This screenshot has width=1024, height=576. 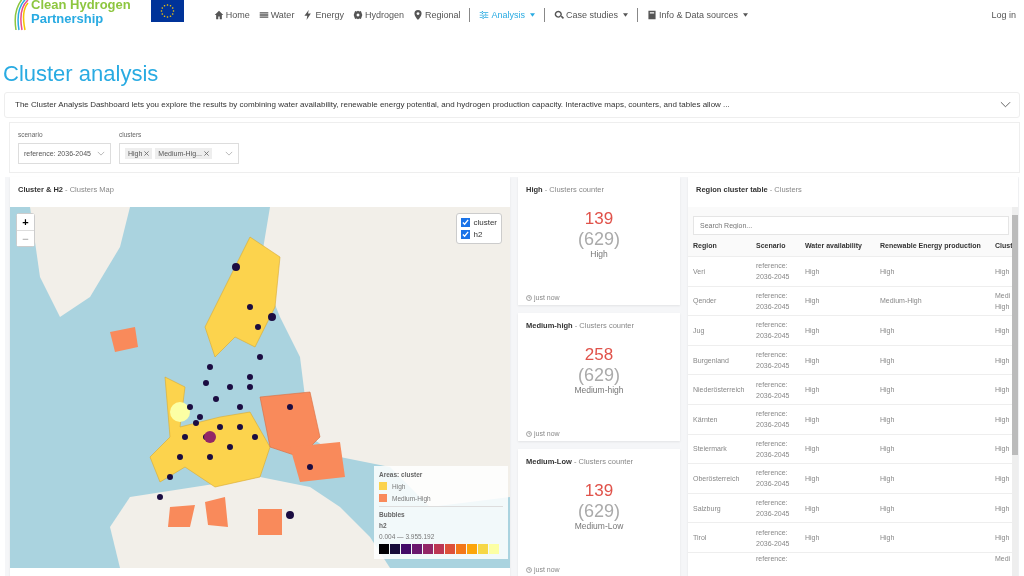 What do you see at coordinates (378, 15) in the screenshot?
I see `nav-link: Hydrogen` at bounding box center [378, 15].